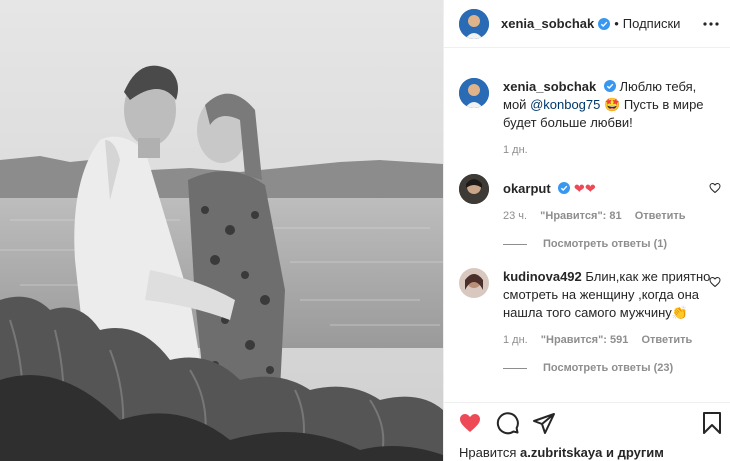  I want to click on more-options-icon, so click(711, 24).